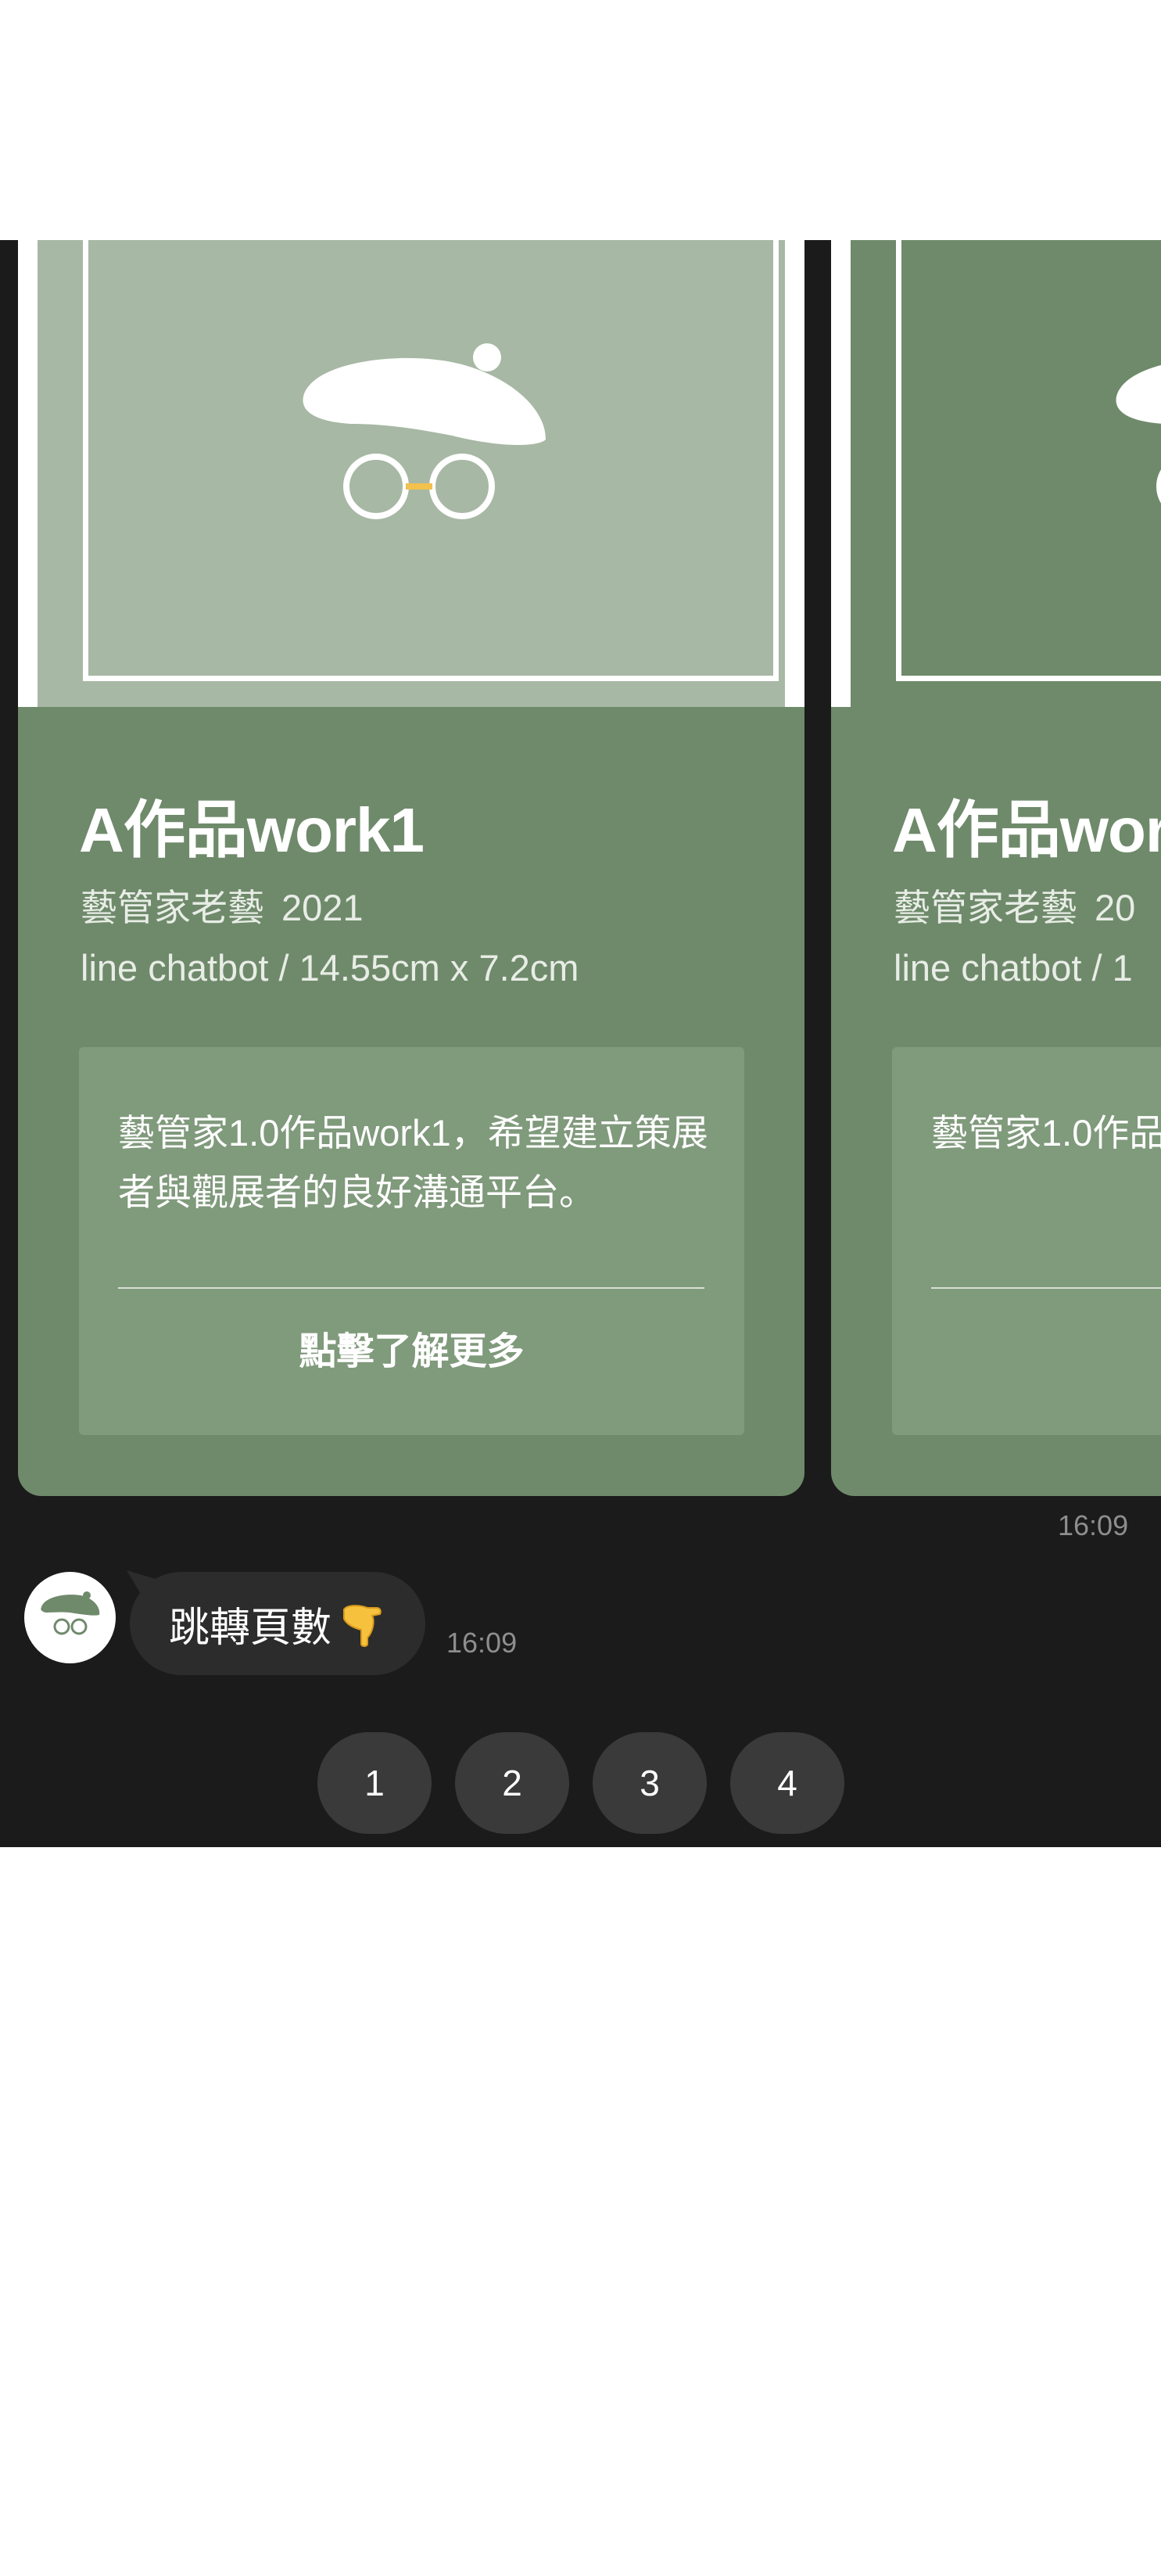 Image resolution: width=1161 pixels, height=2576 pixels. Describe the element at coordinates (374, 1783) in the screenshot. I see `quick-reply-1: 1` at that location.